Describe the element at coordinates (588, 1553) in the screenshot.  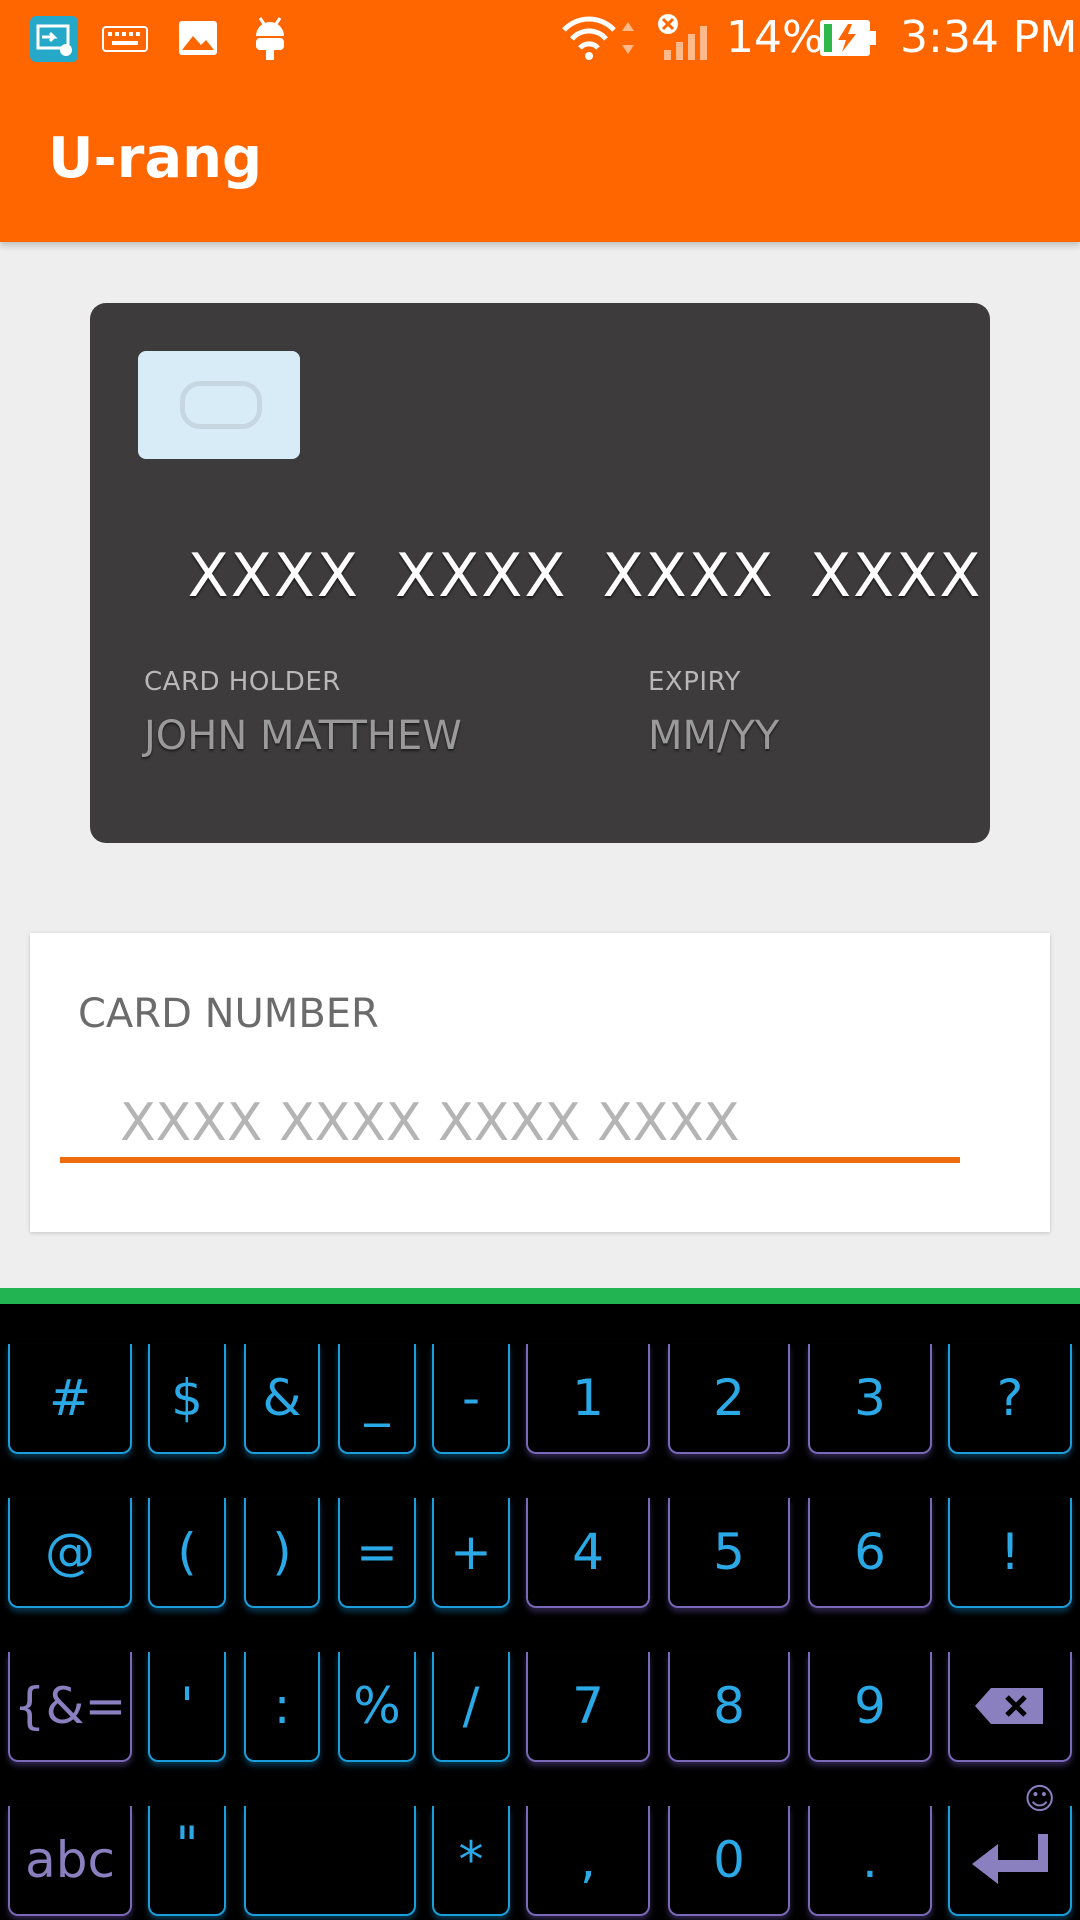
I see `key-4: 4` at that location.